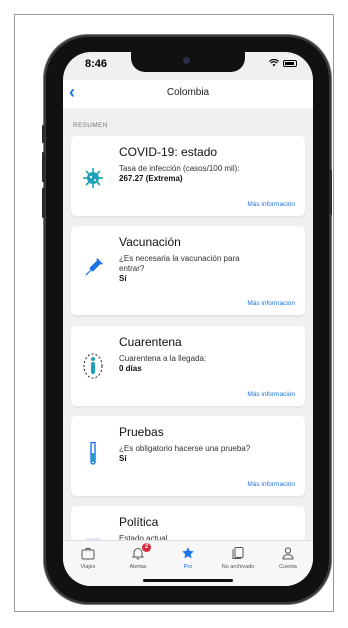 The height and width of the screenshot is (628, 348). Describe the element at coordinates (330, 192) in the screenshot. I see `power-button` at that location.